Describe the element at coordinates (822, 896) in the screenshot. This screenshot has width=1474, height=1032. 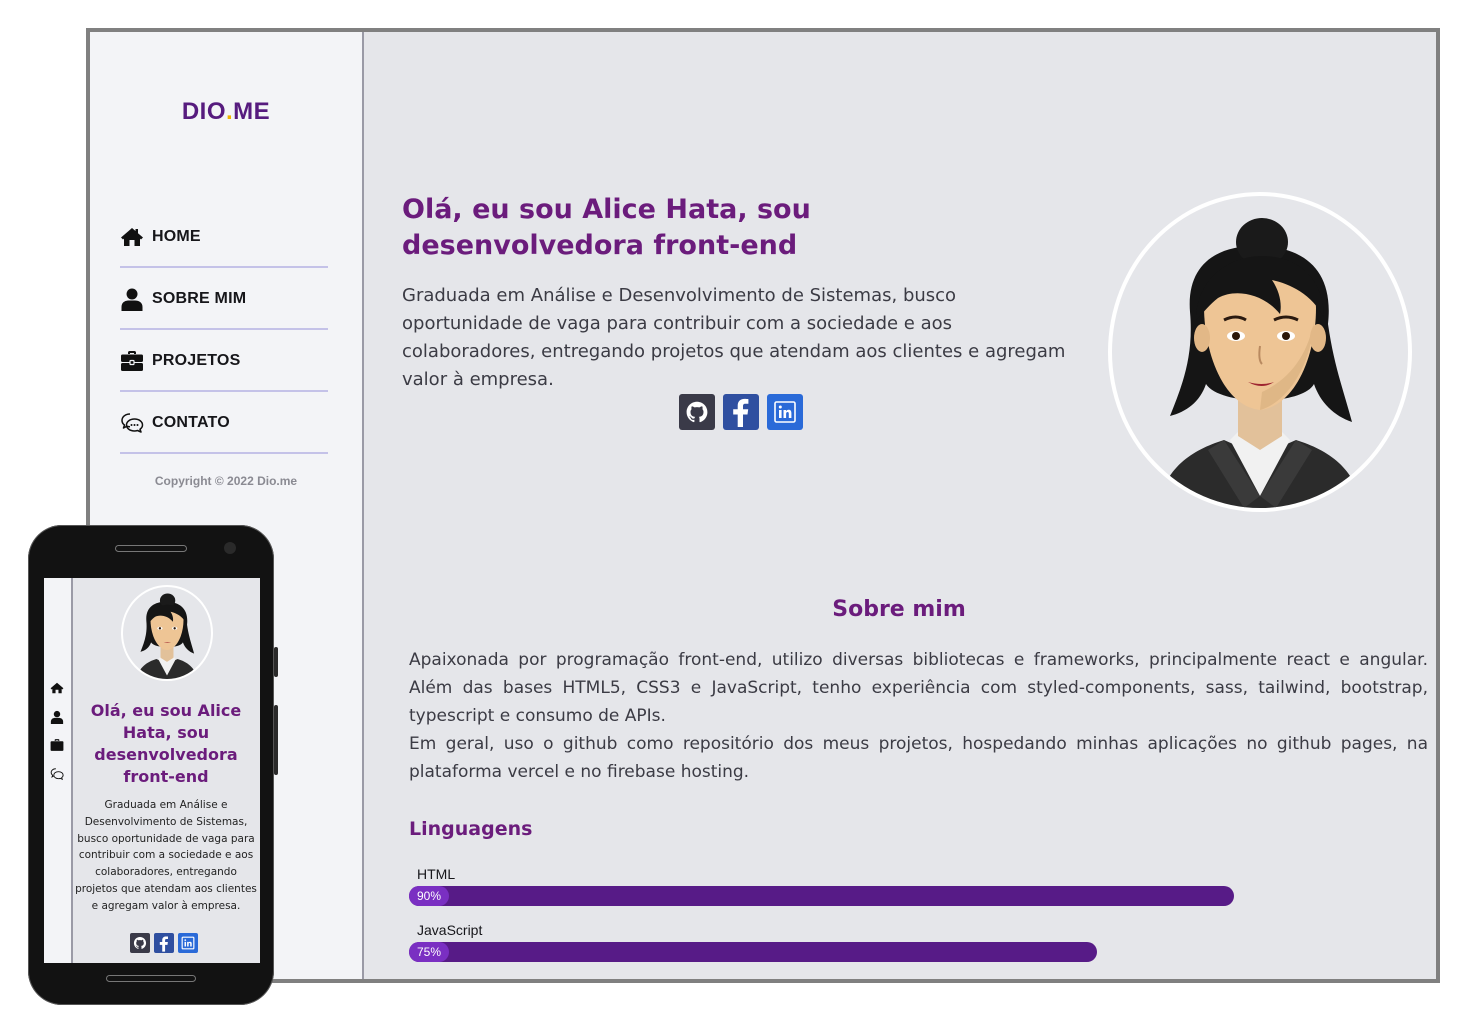
I see `progress-bar: 90%` at that location.